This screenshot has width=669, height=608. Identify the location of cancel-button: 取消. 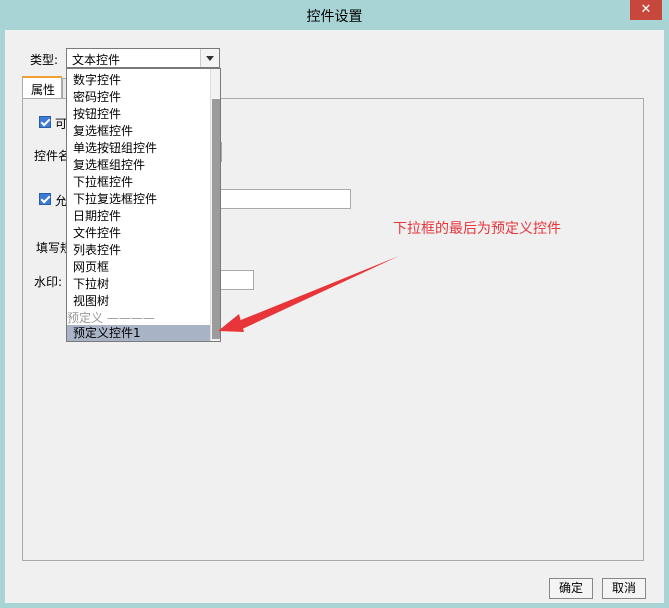
(624, 588).